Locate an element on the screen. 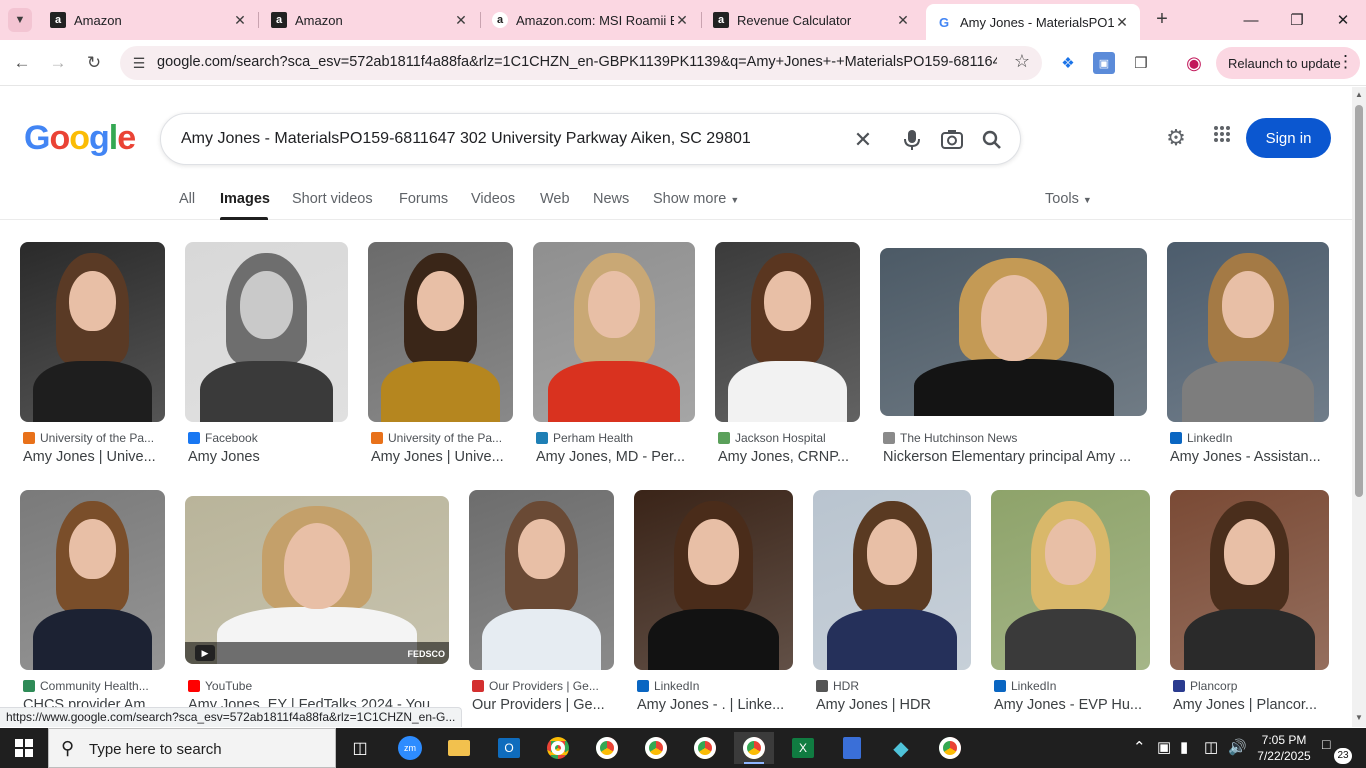  extension-image-icon: ▣ is located at coordinates (1104, 63).